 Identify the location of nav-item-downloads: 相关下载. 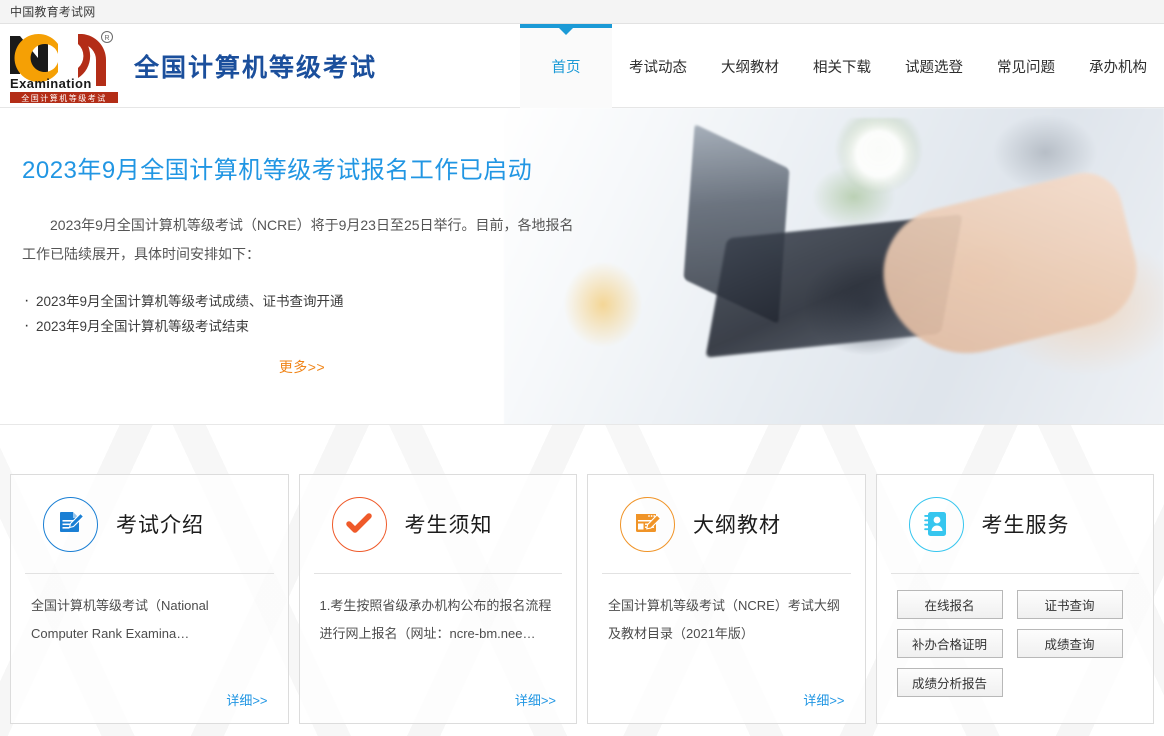
(842, 66).